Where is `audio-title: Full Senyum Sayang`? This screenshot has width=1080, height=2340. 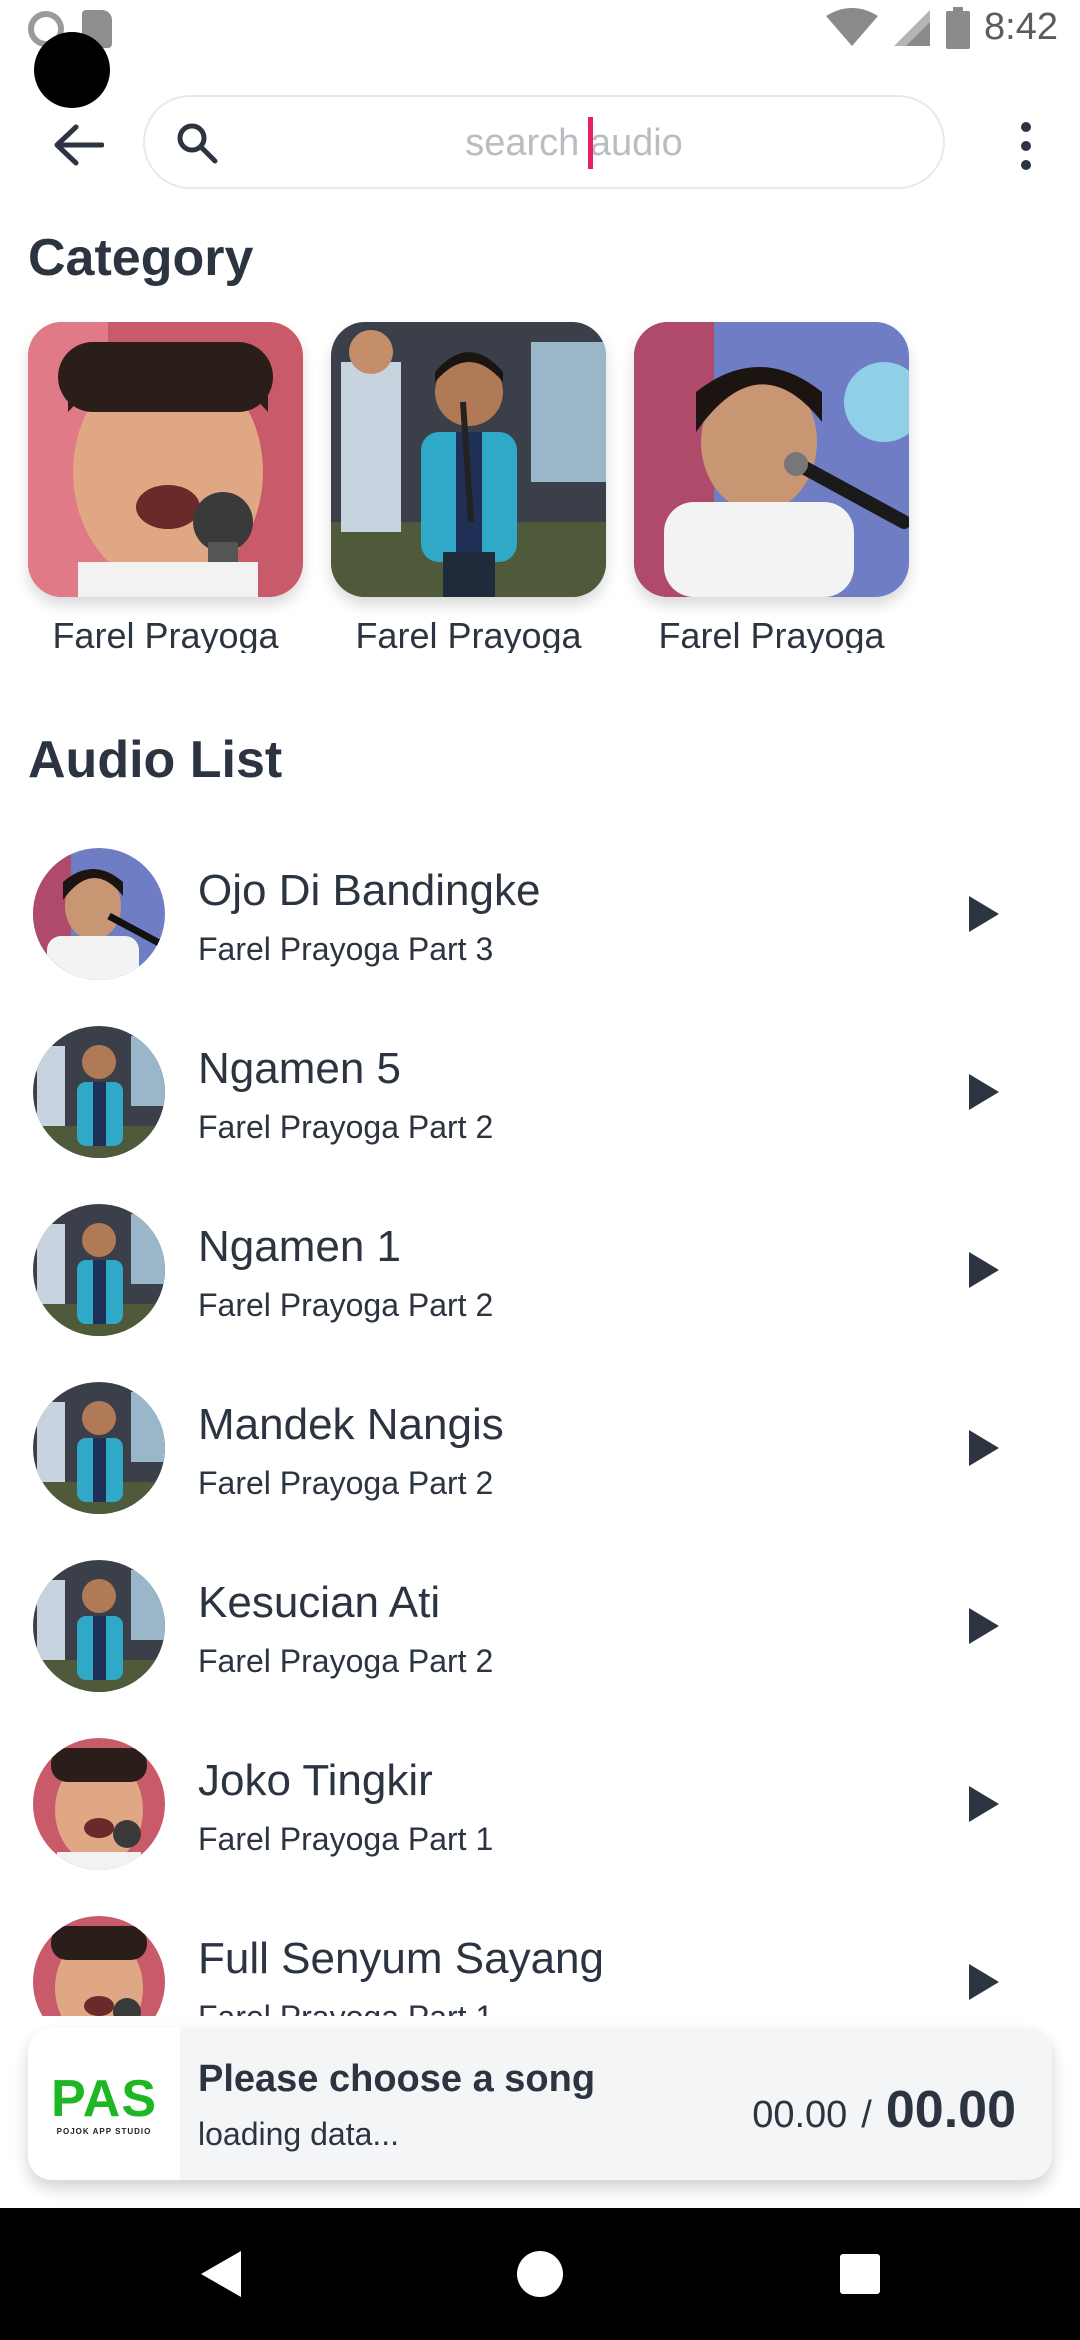
audio-title: Full Senyum Sayang is located at coordinates (401, 1958).